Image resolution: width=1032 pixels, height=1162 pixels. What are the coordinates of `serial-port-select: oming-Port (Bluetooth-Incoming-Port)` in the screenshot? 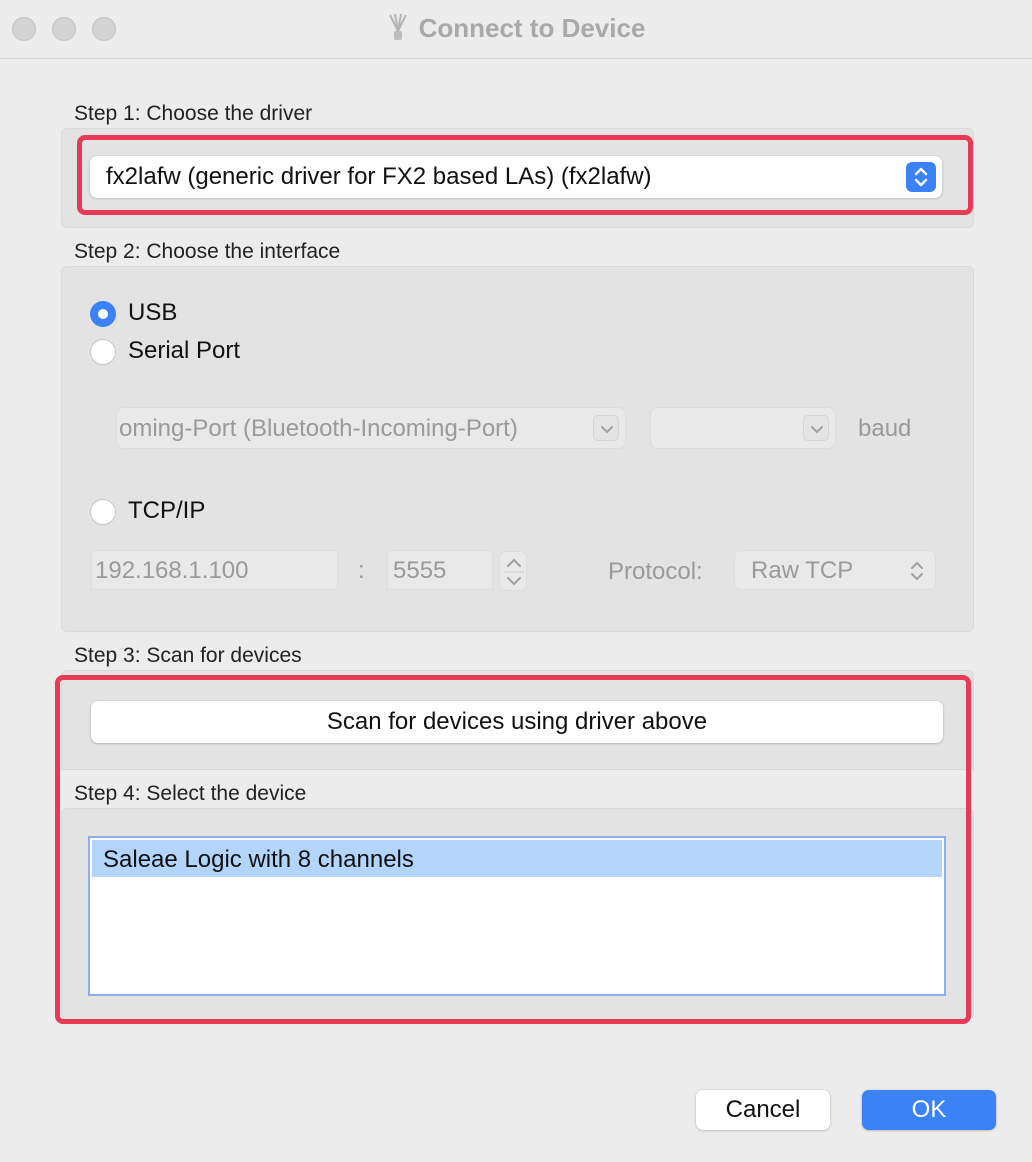 It's located at (371, 428).